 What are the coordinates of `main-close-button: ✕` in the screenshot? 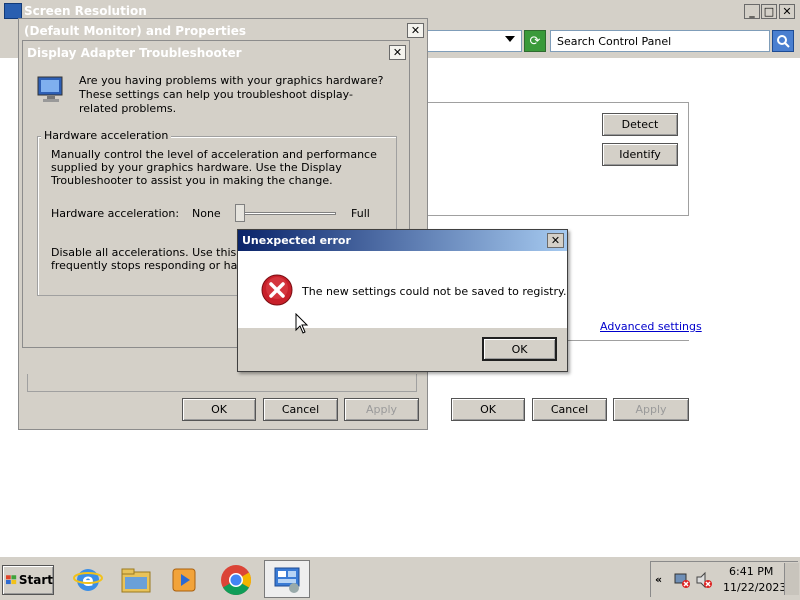 It's located at (787, 11).